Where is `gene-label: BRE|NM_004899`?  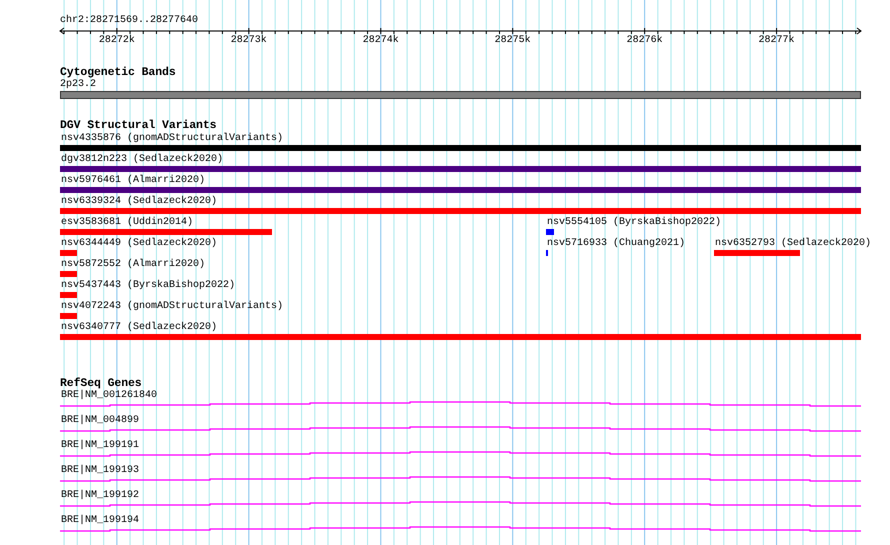
gene-label: BRE|NM_004899 is located at coordinates (100, 421).